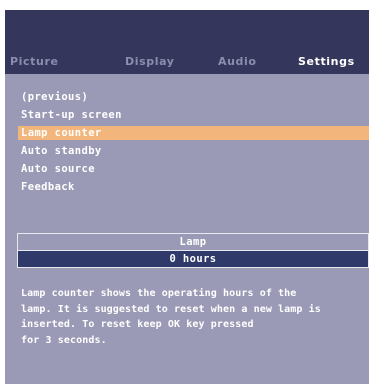  I want to click on lamp-title: Lamp, so click(193, 242).